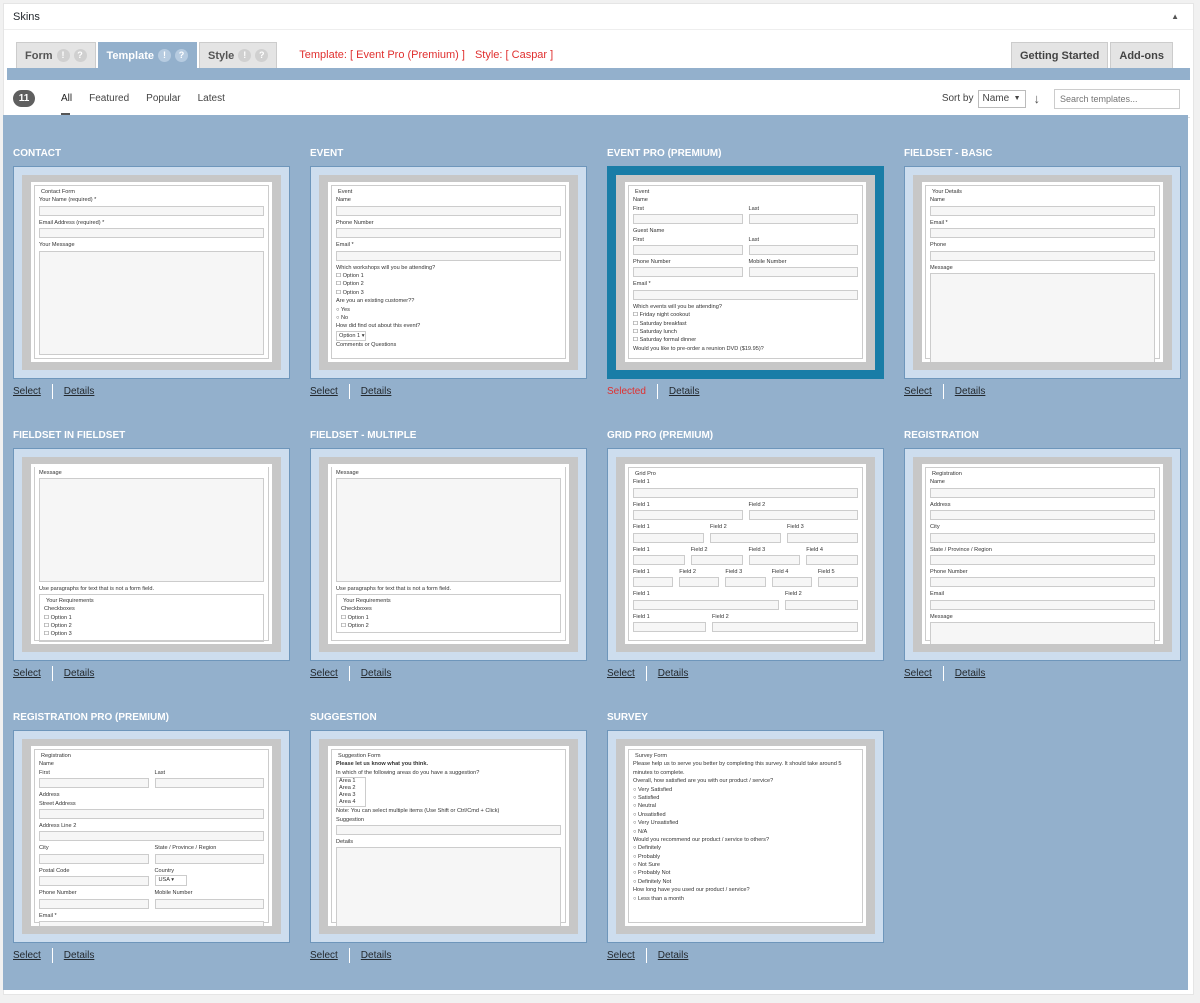  I want to click on template-preview: Your Details Name Email * Phone Message, so click(1042, 272).